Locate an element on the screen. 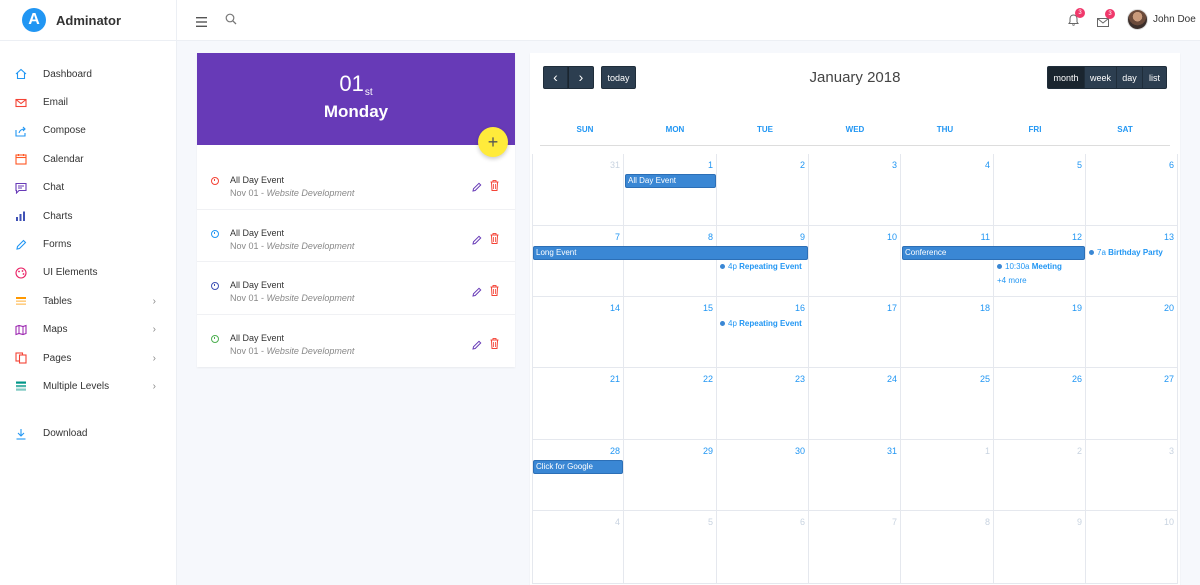  day-cell: 18 is located at coordinates (947, 332).